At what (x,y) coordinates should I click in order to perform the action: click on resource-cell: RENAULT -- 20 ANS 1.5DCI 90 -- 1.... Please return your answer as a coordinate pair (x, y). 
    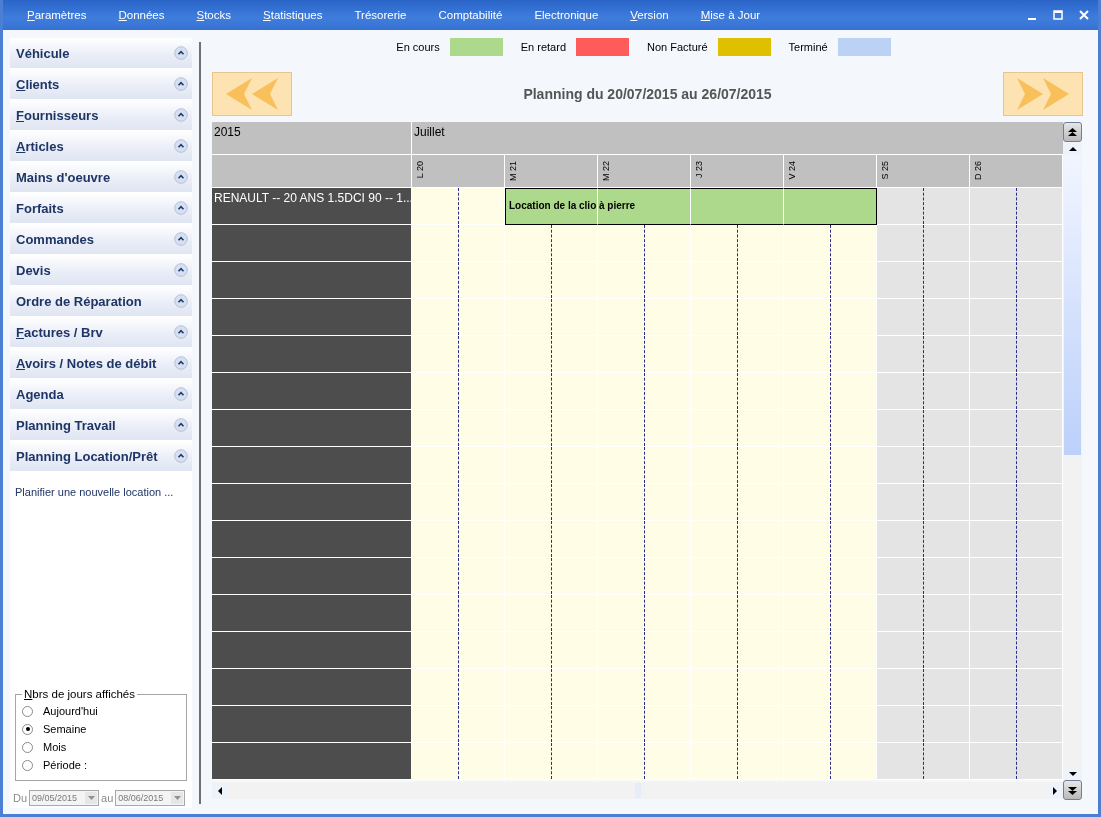
    Looking at the image, I should click on (312, 206).